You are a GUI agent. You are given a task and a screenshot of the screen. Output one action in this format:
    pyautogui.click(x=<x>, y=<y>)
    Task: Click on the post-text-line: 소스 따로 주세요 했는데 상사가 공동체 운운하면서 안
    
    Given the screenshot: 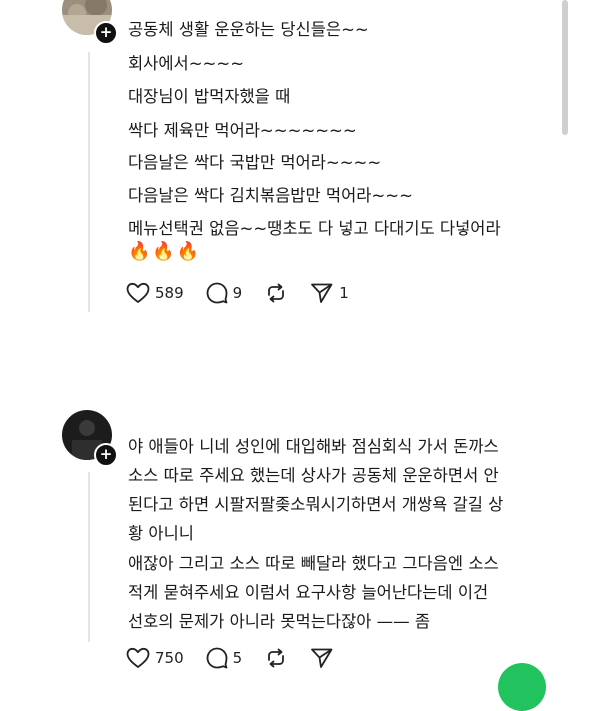 What is the action you would take?
    pyautogui.click(x=313, y=475)
    